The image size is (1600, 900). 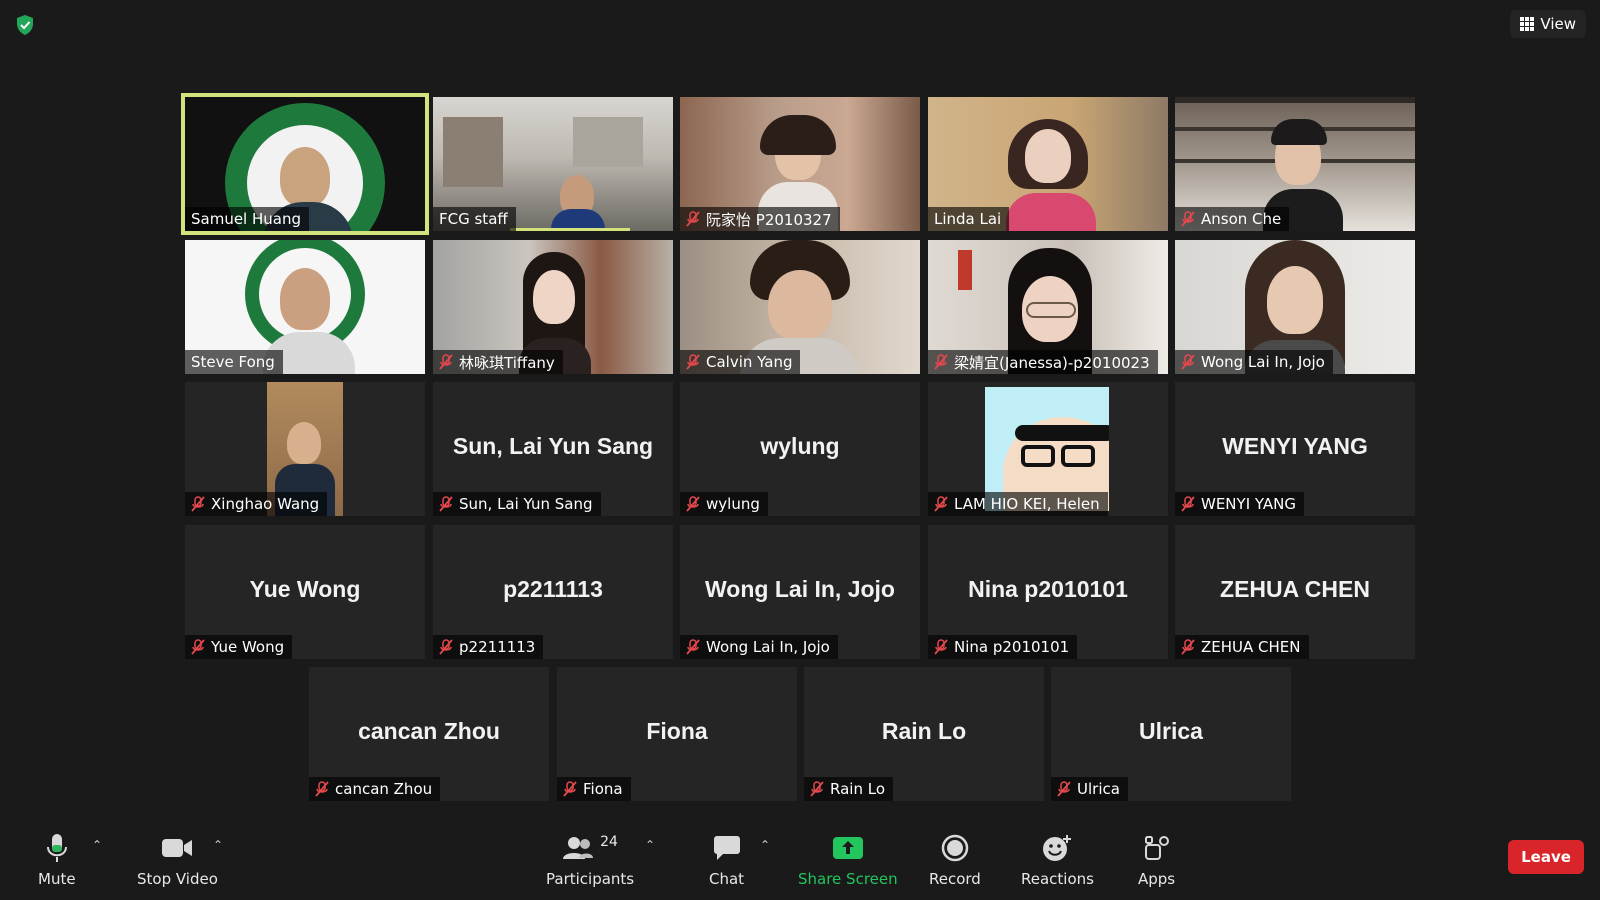 I want to click on participants-icon, so click(x=578, y=848).